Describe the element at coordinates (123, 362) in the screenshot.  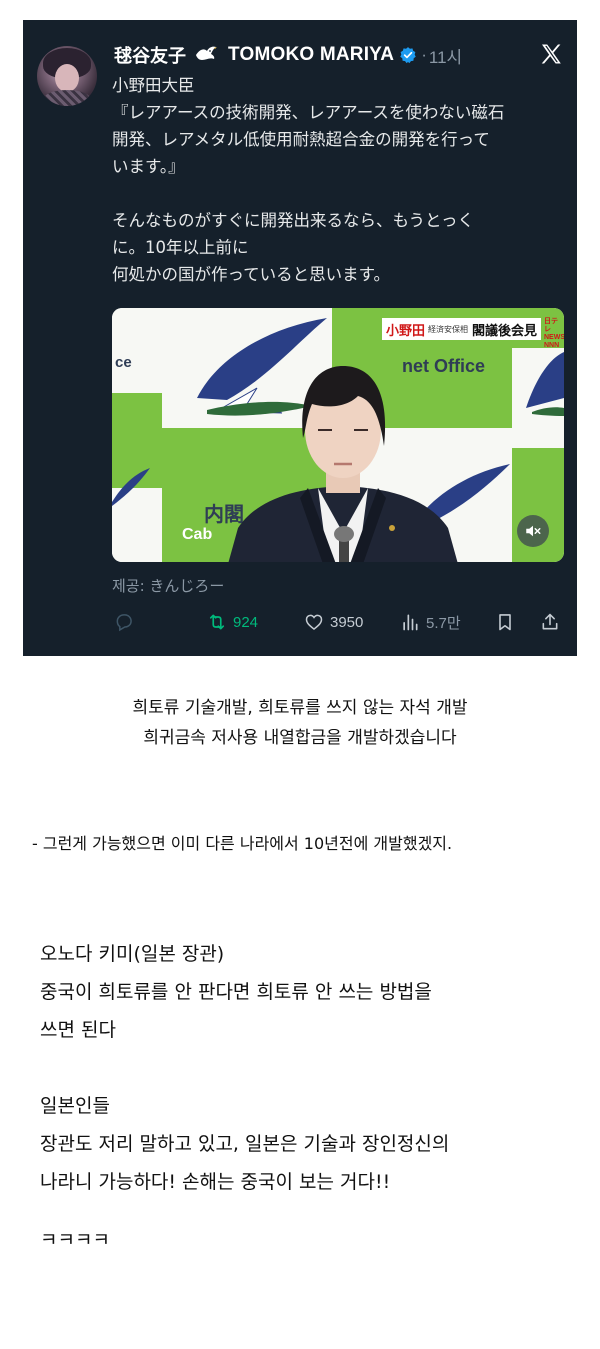
I see `backdrop-text: ce` at that location.